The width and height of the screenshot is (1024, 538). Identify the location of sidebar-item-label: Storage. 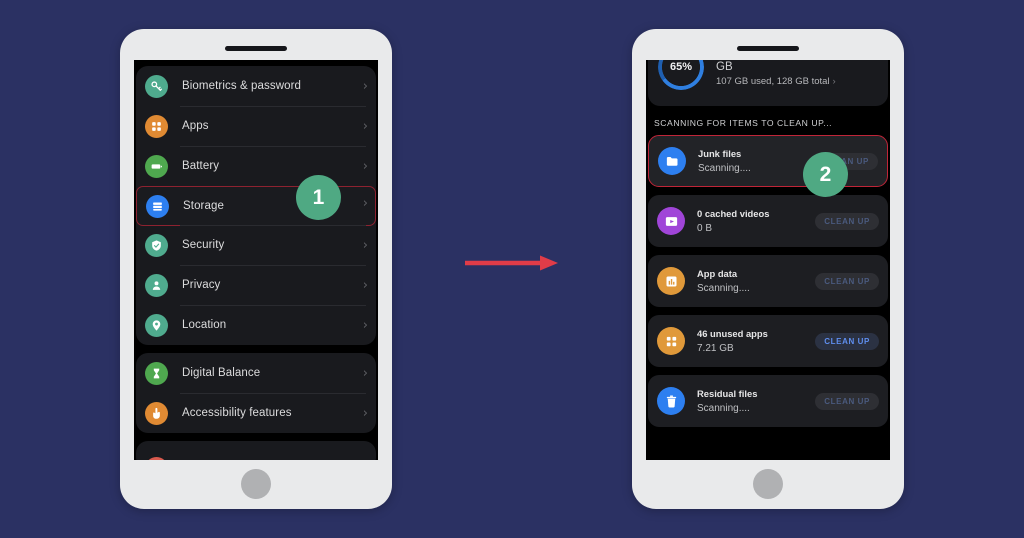
(203, 206).